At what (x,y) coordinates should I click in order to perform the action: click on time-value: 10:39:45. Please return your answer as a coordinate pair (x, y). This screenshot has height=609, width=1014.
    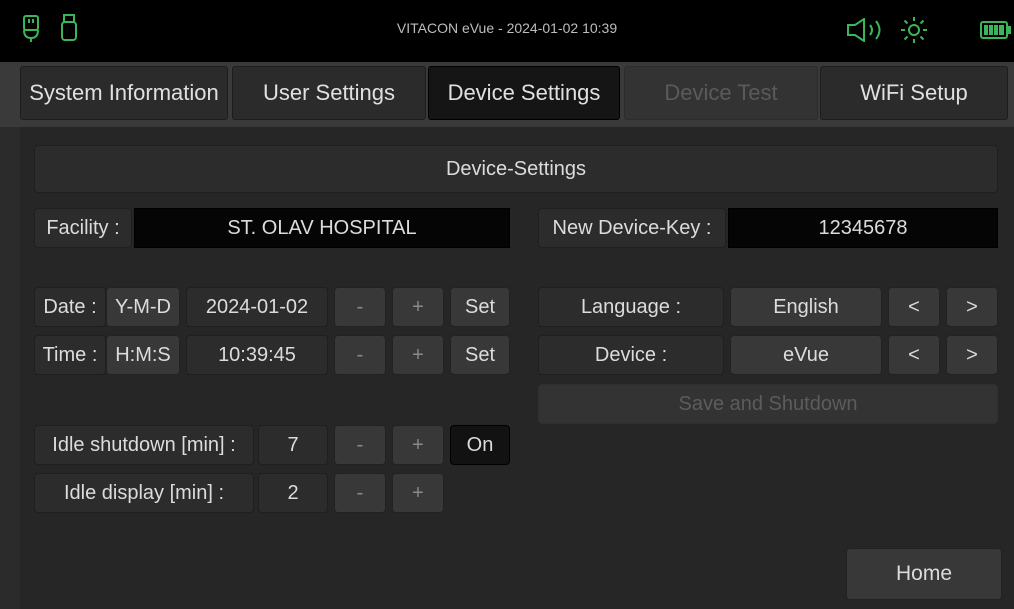
    Looking at the image, I should click on (257, 355).